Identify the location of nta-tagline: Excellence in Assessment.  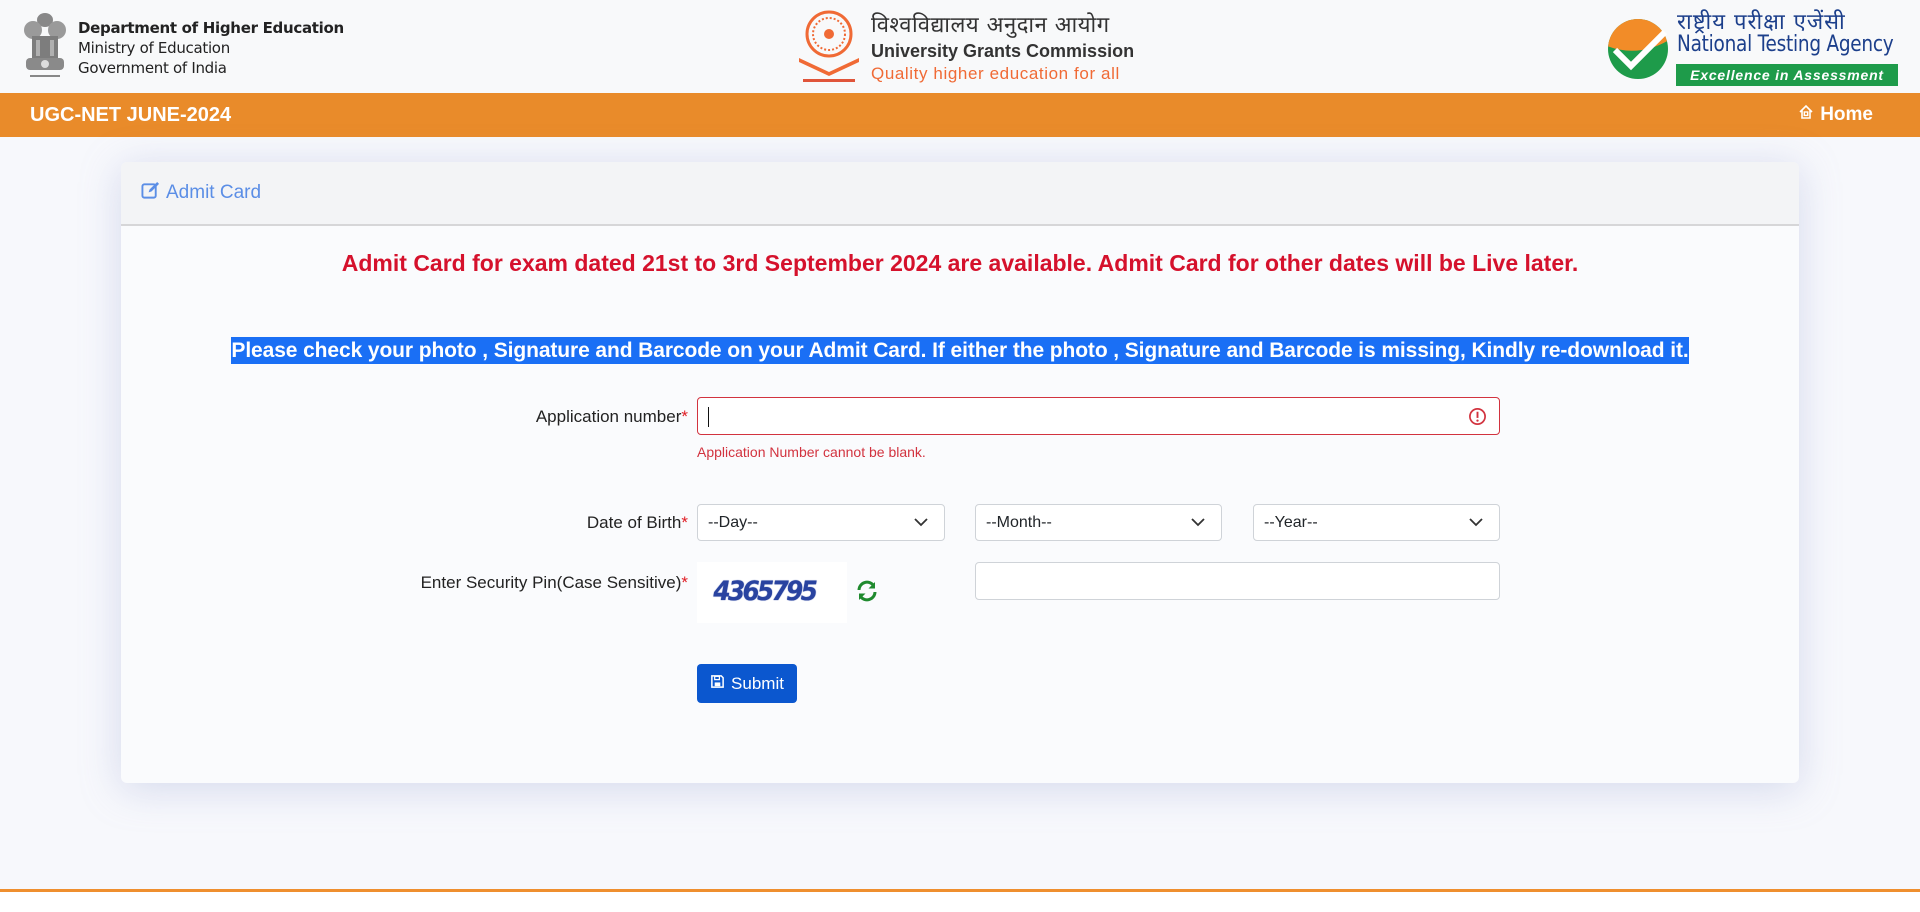
(1787, 75).